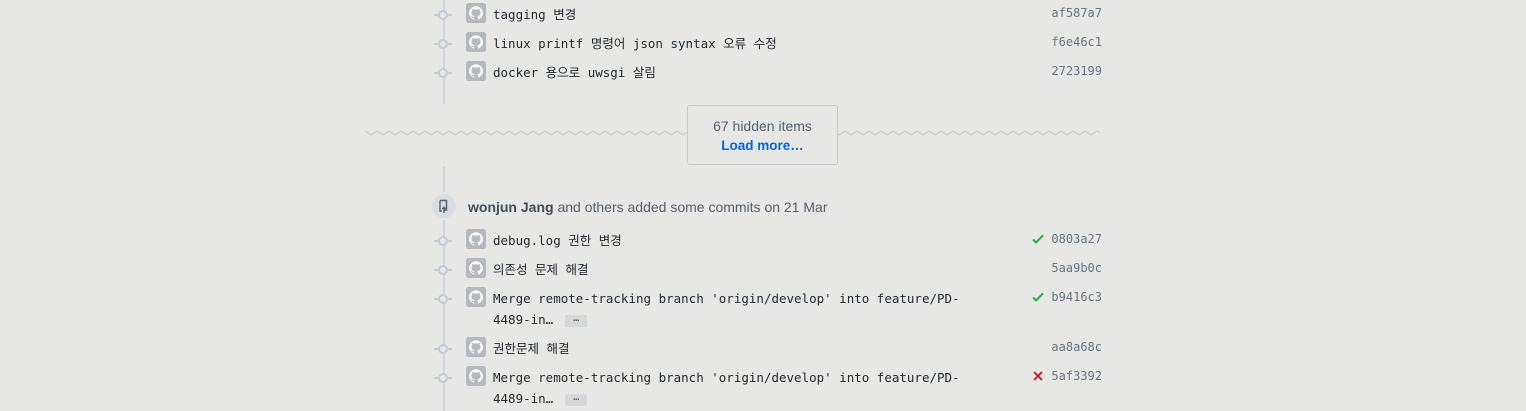 Image resolution: width=1526 pixels, height=411 pixels. What do you see at coordinates (728, 269) in the screenshot?
I see `commit-message: 의존성 문제 해결` at bounding box center [728, 269].